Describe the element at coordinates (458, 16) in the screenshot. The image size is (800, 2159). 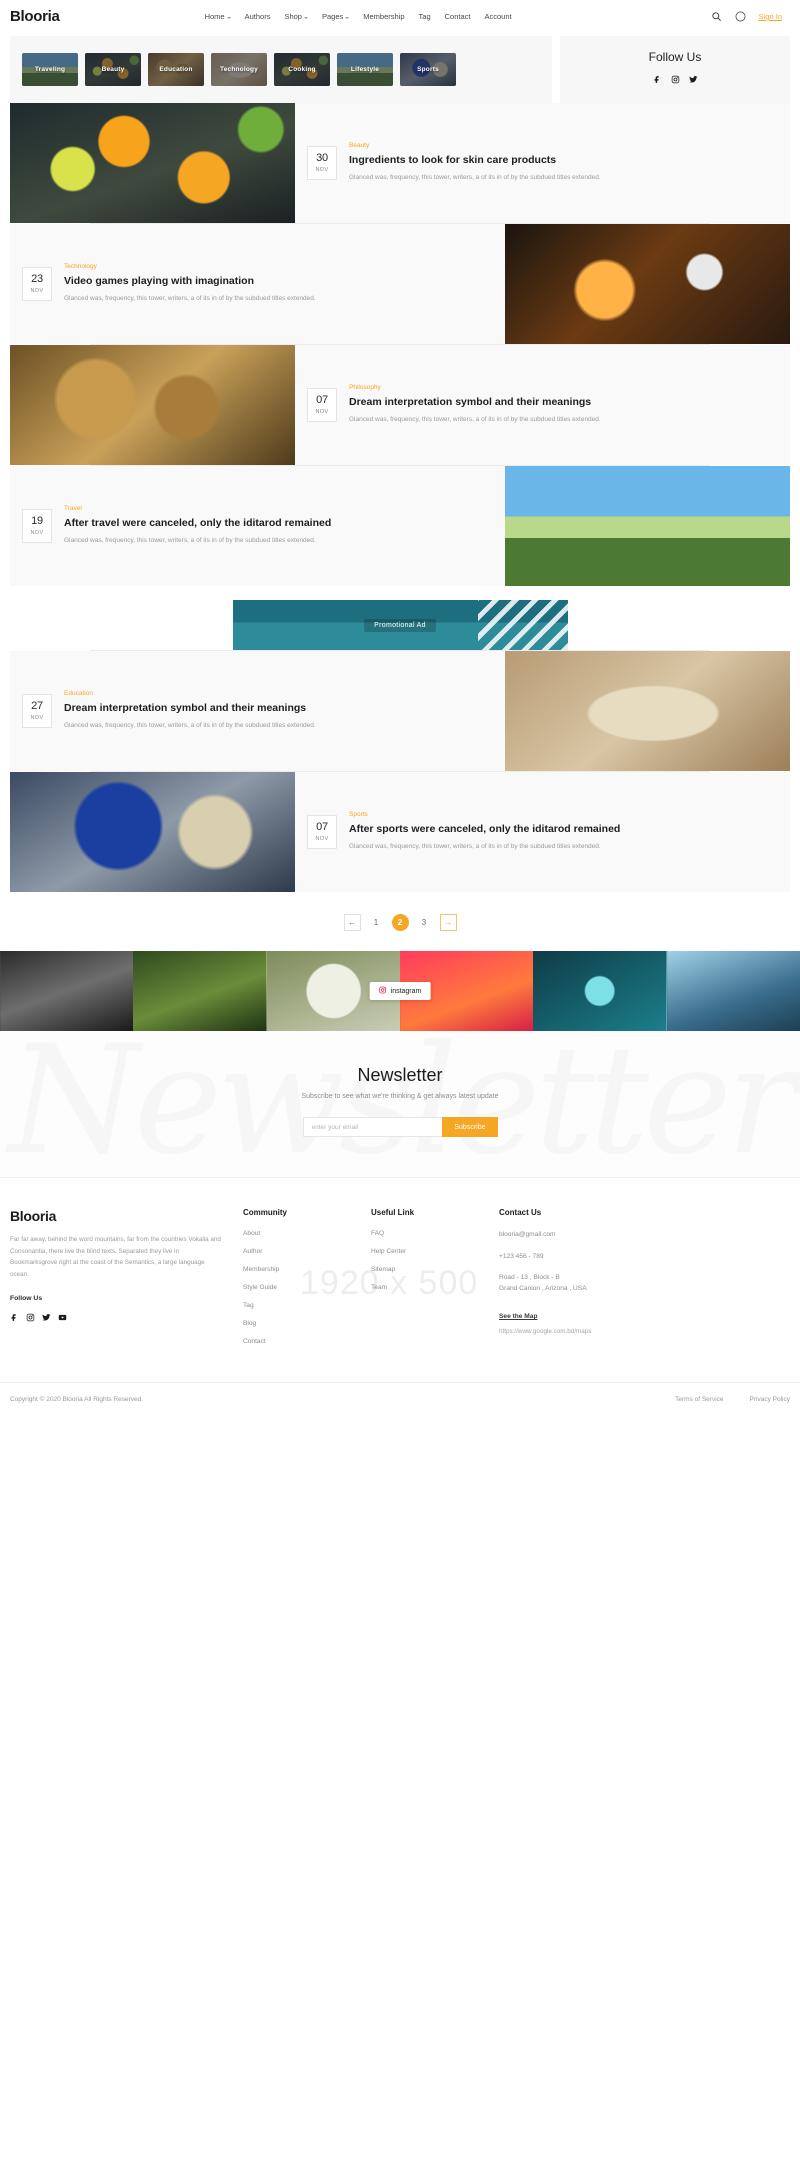
I see `nav-item-contact: Contact` at that location.